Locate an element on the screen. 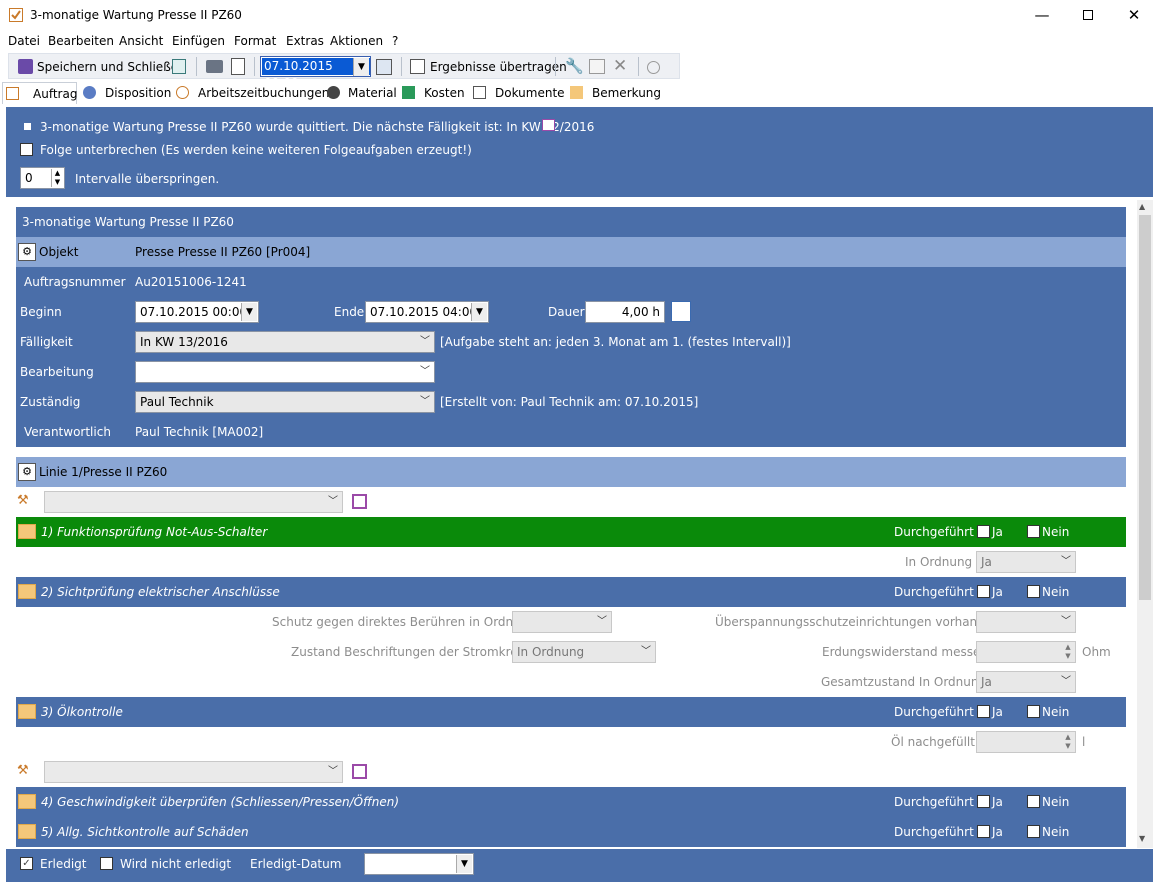 The height and width of the screenshot is (887, 1158). menu-help: ? is located at coordinates (395, 41).